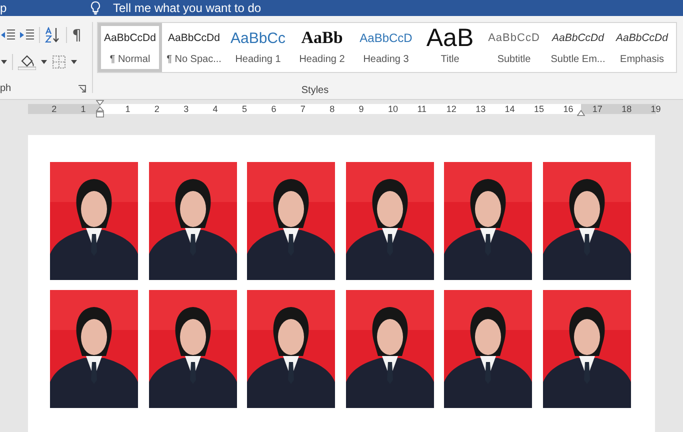 The height and width of the screenshot is (432, 683). What do you see at coordinates (8, 35) in the screenshot?
I see `decrease-indent-icon` at bounding box center [8, 35].